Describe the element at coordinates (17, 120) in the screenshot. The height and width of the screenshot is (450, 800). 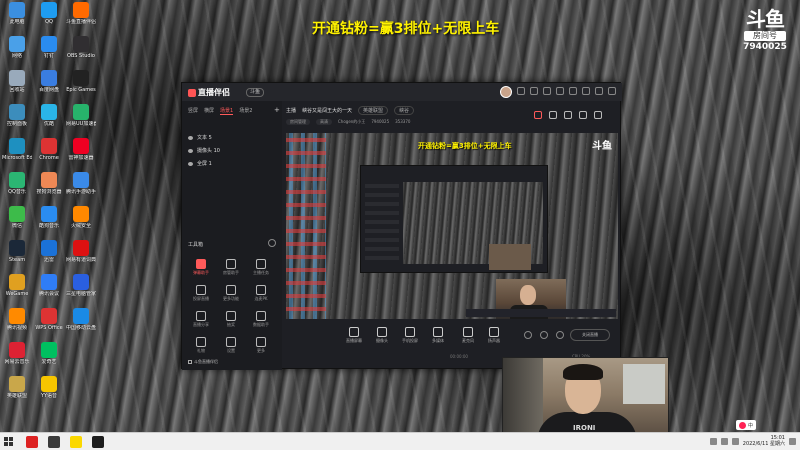
I see `desktop-icon: 控制面板` at that location.